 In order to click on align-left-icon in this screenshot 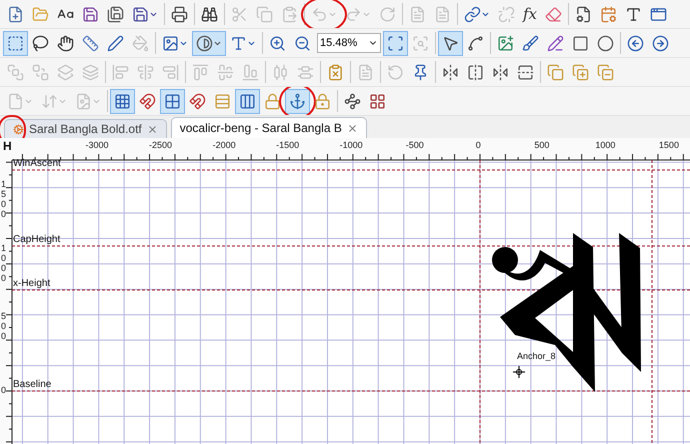, I will do `click(120, 72)`.